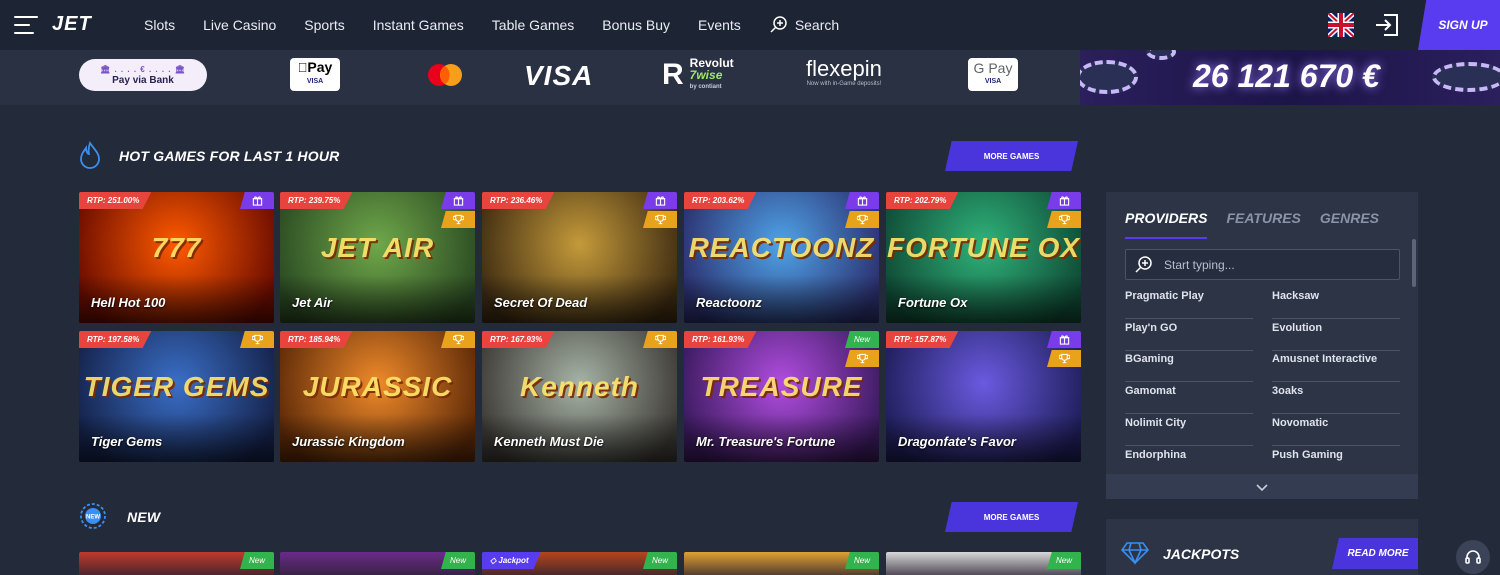 The width and height of the screenshot is (1500, 575). Describe the element at coordinates (1341, 25) in the screenshot. I see `uk-flag-icon` at that location.